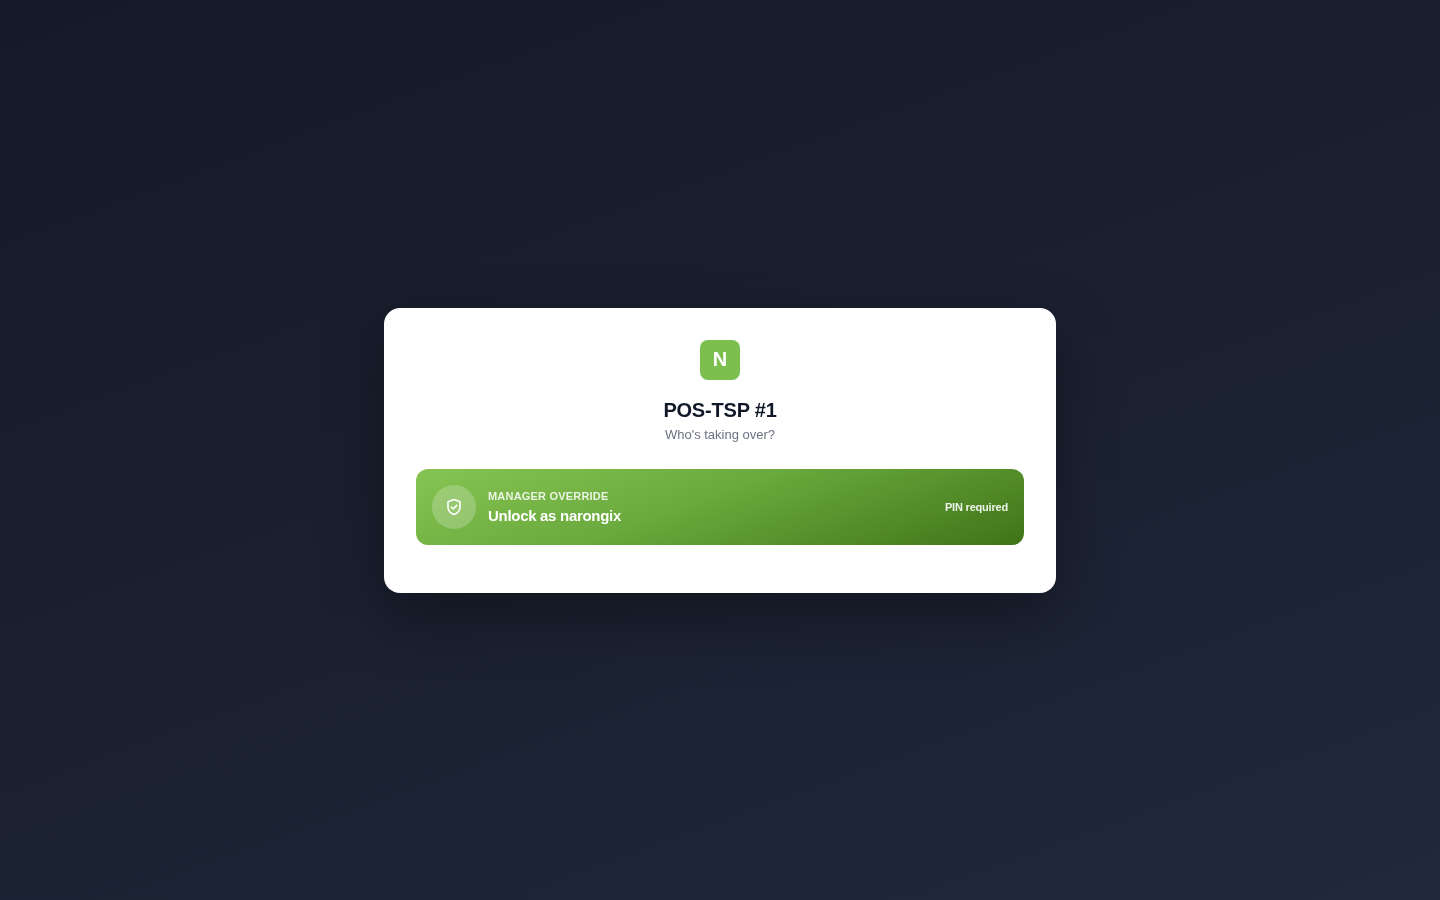  I want to click on subtitle-text: Who's taking over?, so click(720, 434).